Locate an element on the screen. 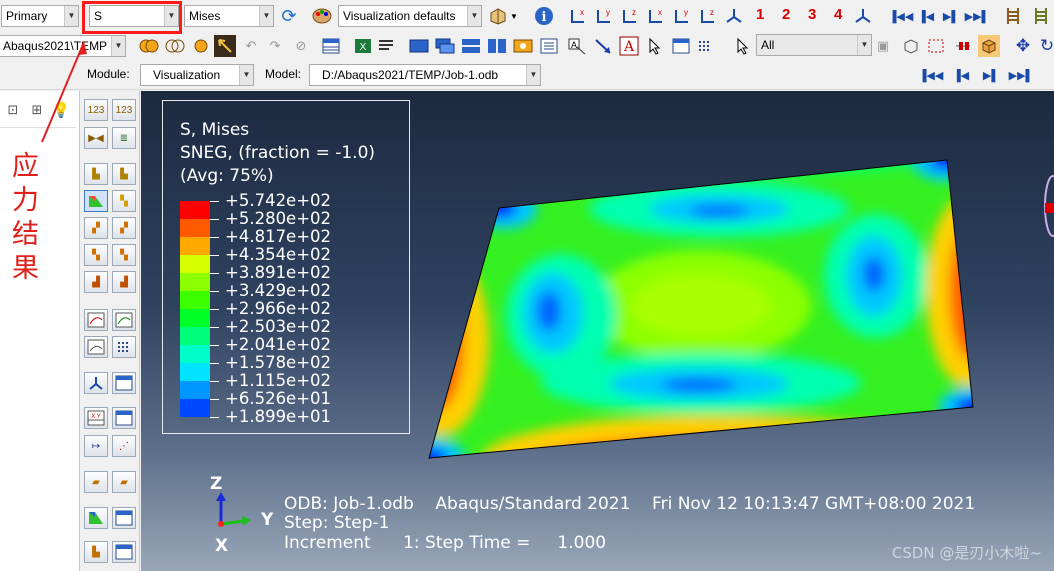 Image resolution: width=1054 pixels, height=571 pixels. view-iso-icon is located at coordinates (734, 16).